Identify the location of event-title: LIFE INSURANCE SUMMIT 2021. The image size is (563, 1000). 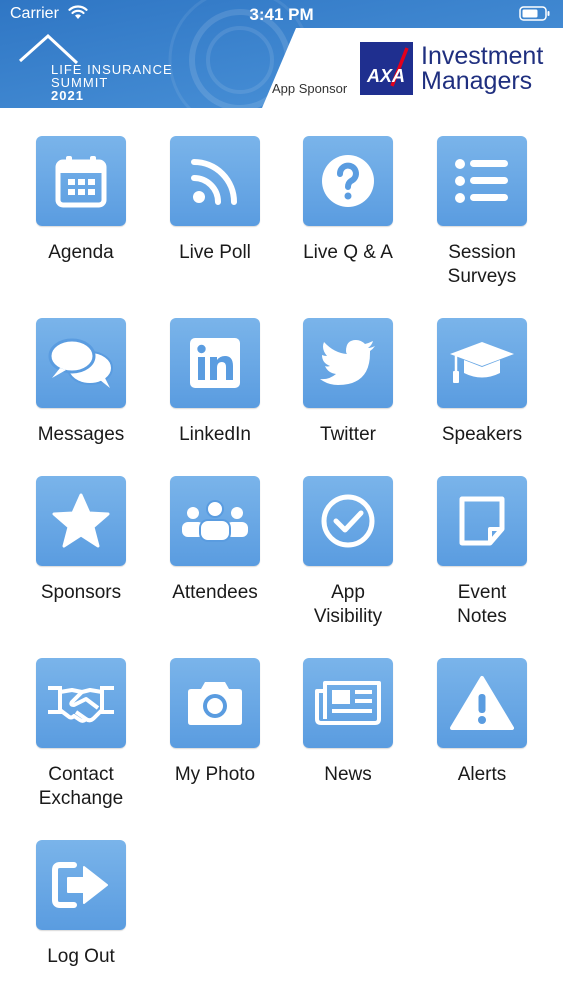
(112, 82).